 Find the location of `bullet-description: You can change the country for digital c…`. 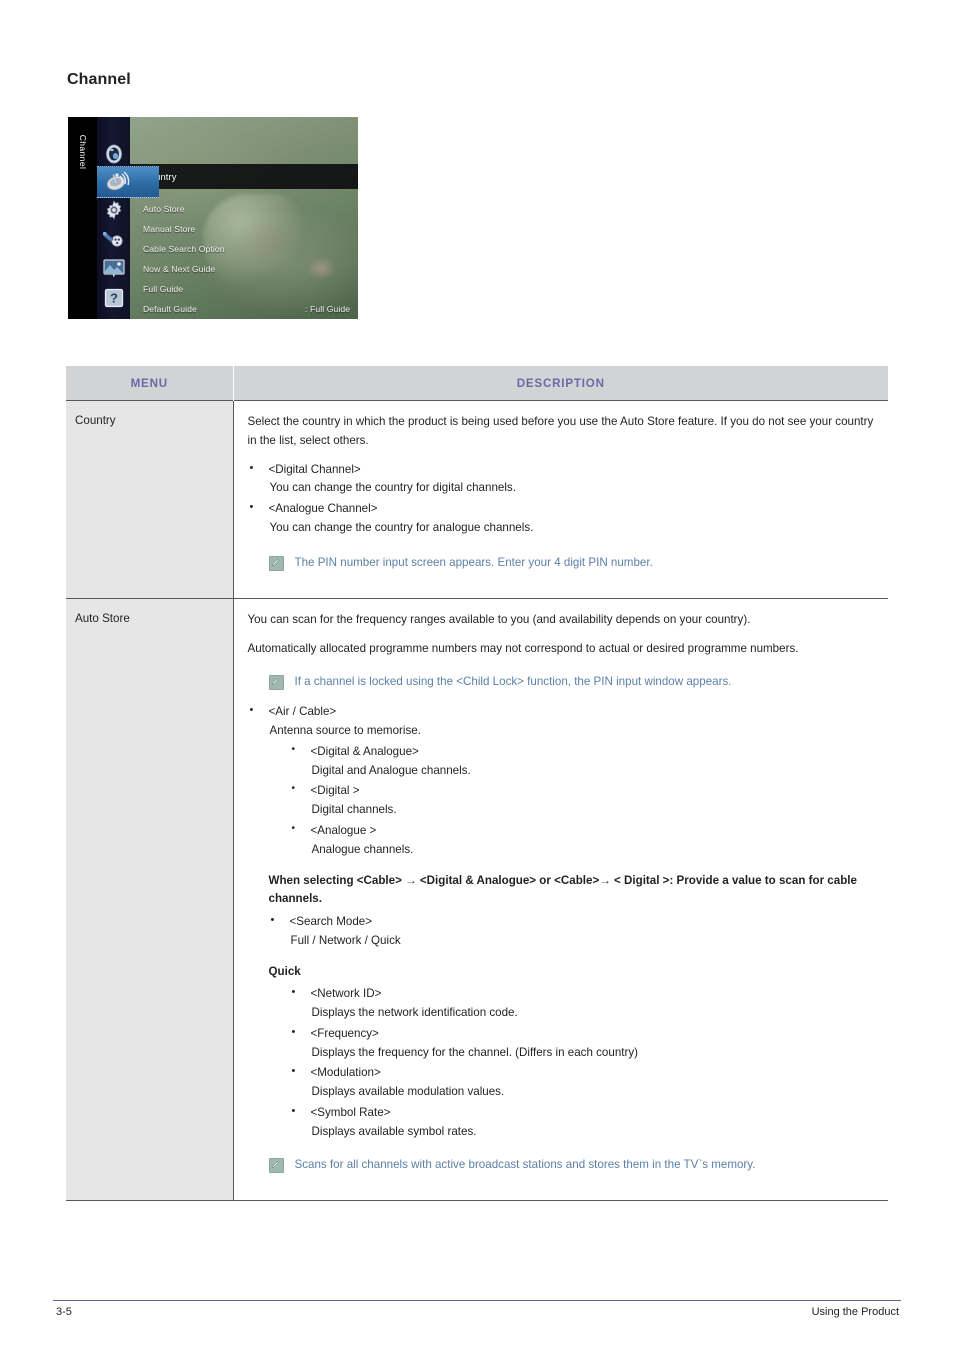

bullet-description: You can change the country for digital c… is located at coordinates (392, 488).